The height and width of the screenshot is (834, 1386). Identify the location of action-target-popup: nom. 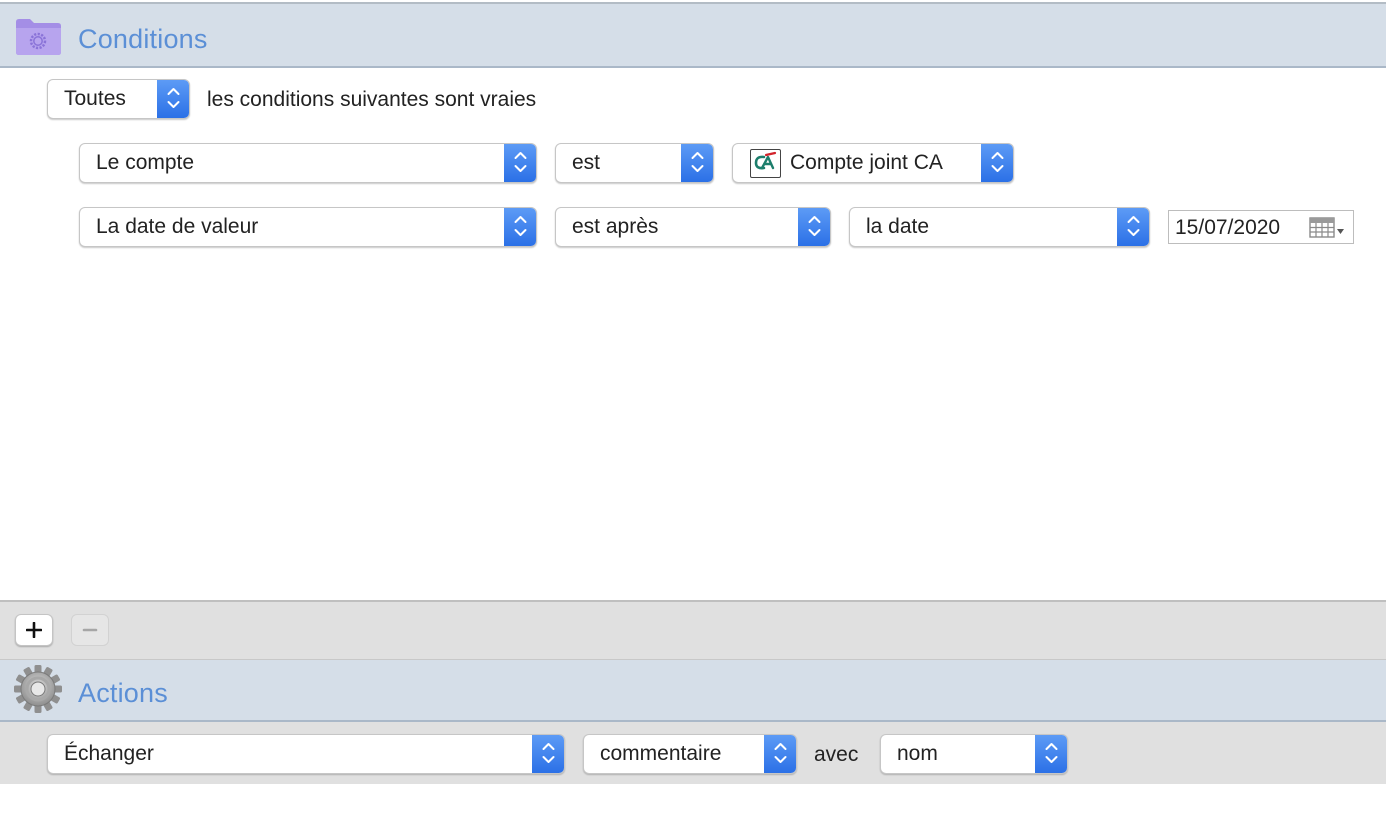
(974, 754).